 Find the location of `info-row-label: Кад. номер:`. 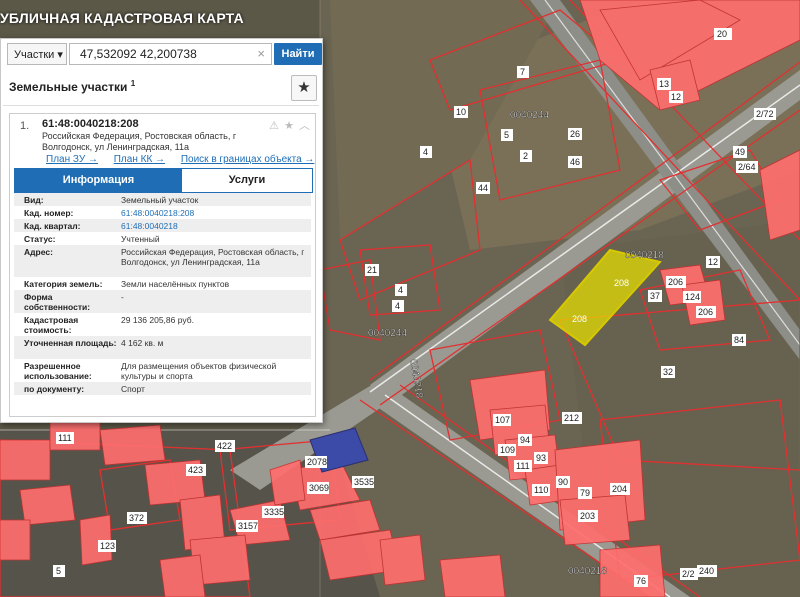

info-row-label: Кад. номер: is located at coordinates (49, 213).